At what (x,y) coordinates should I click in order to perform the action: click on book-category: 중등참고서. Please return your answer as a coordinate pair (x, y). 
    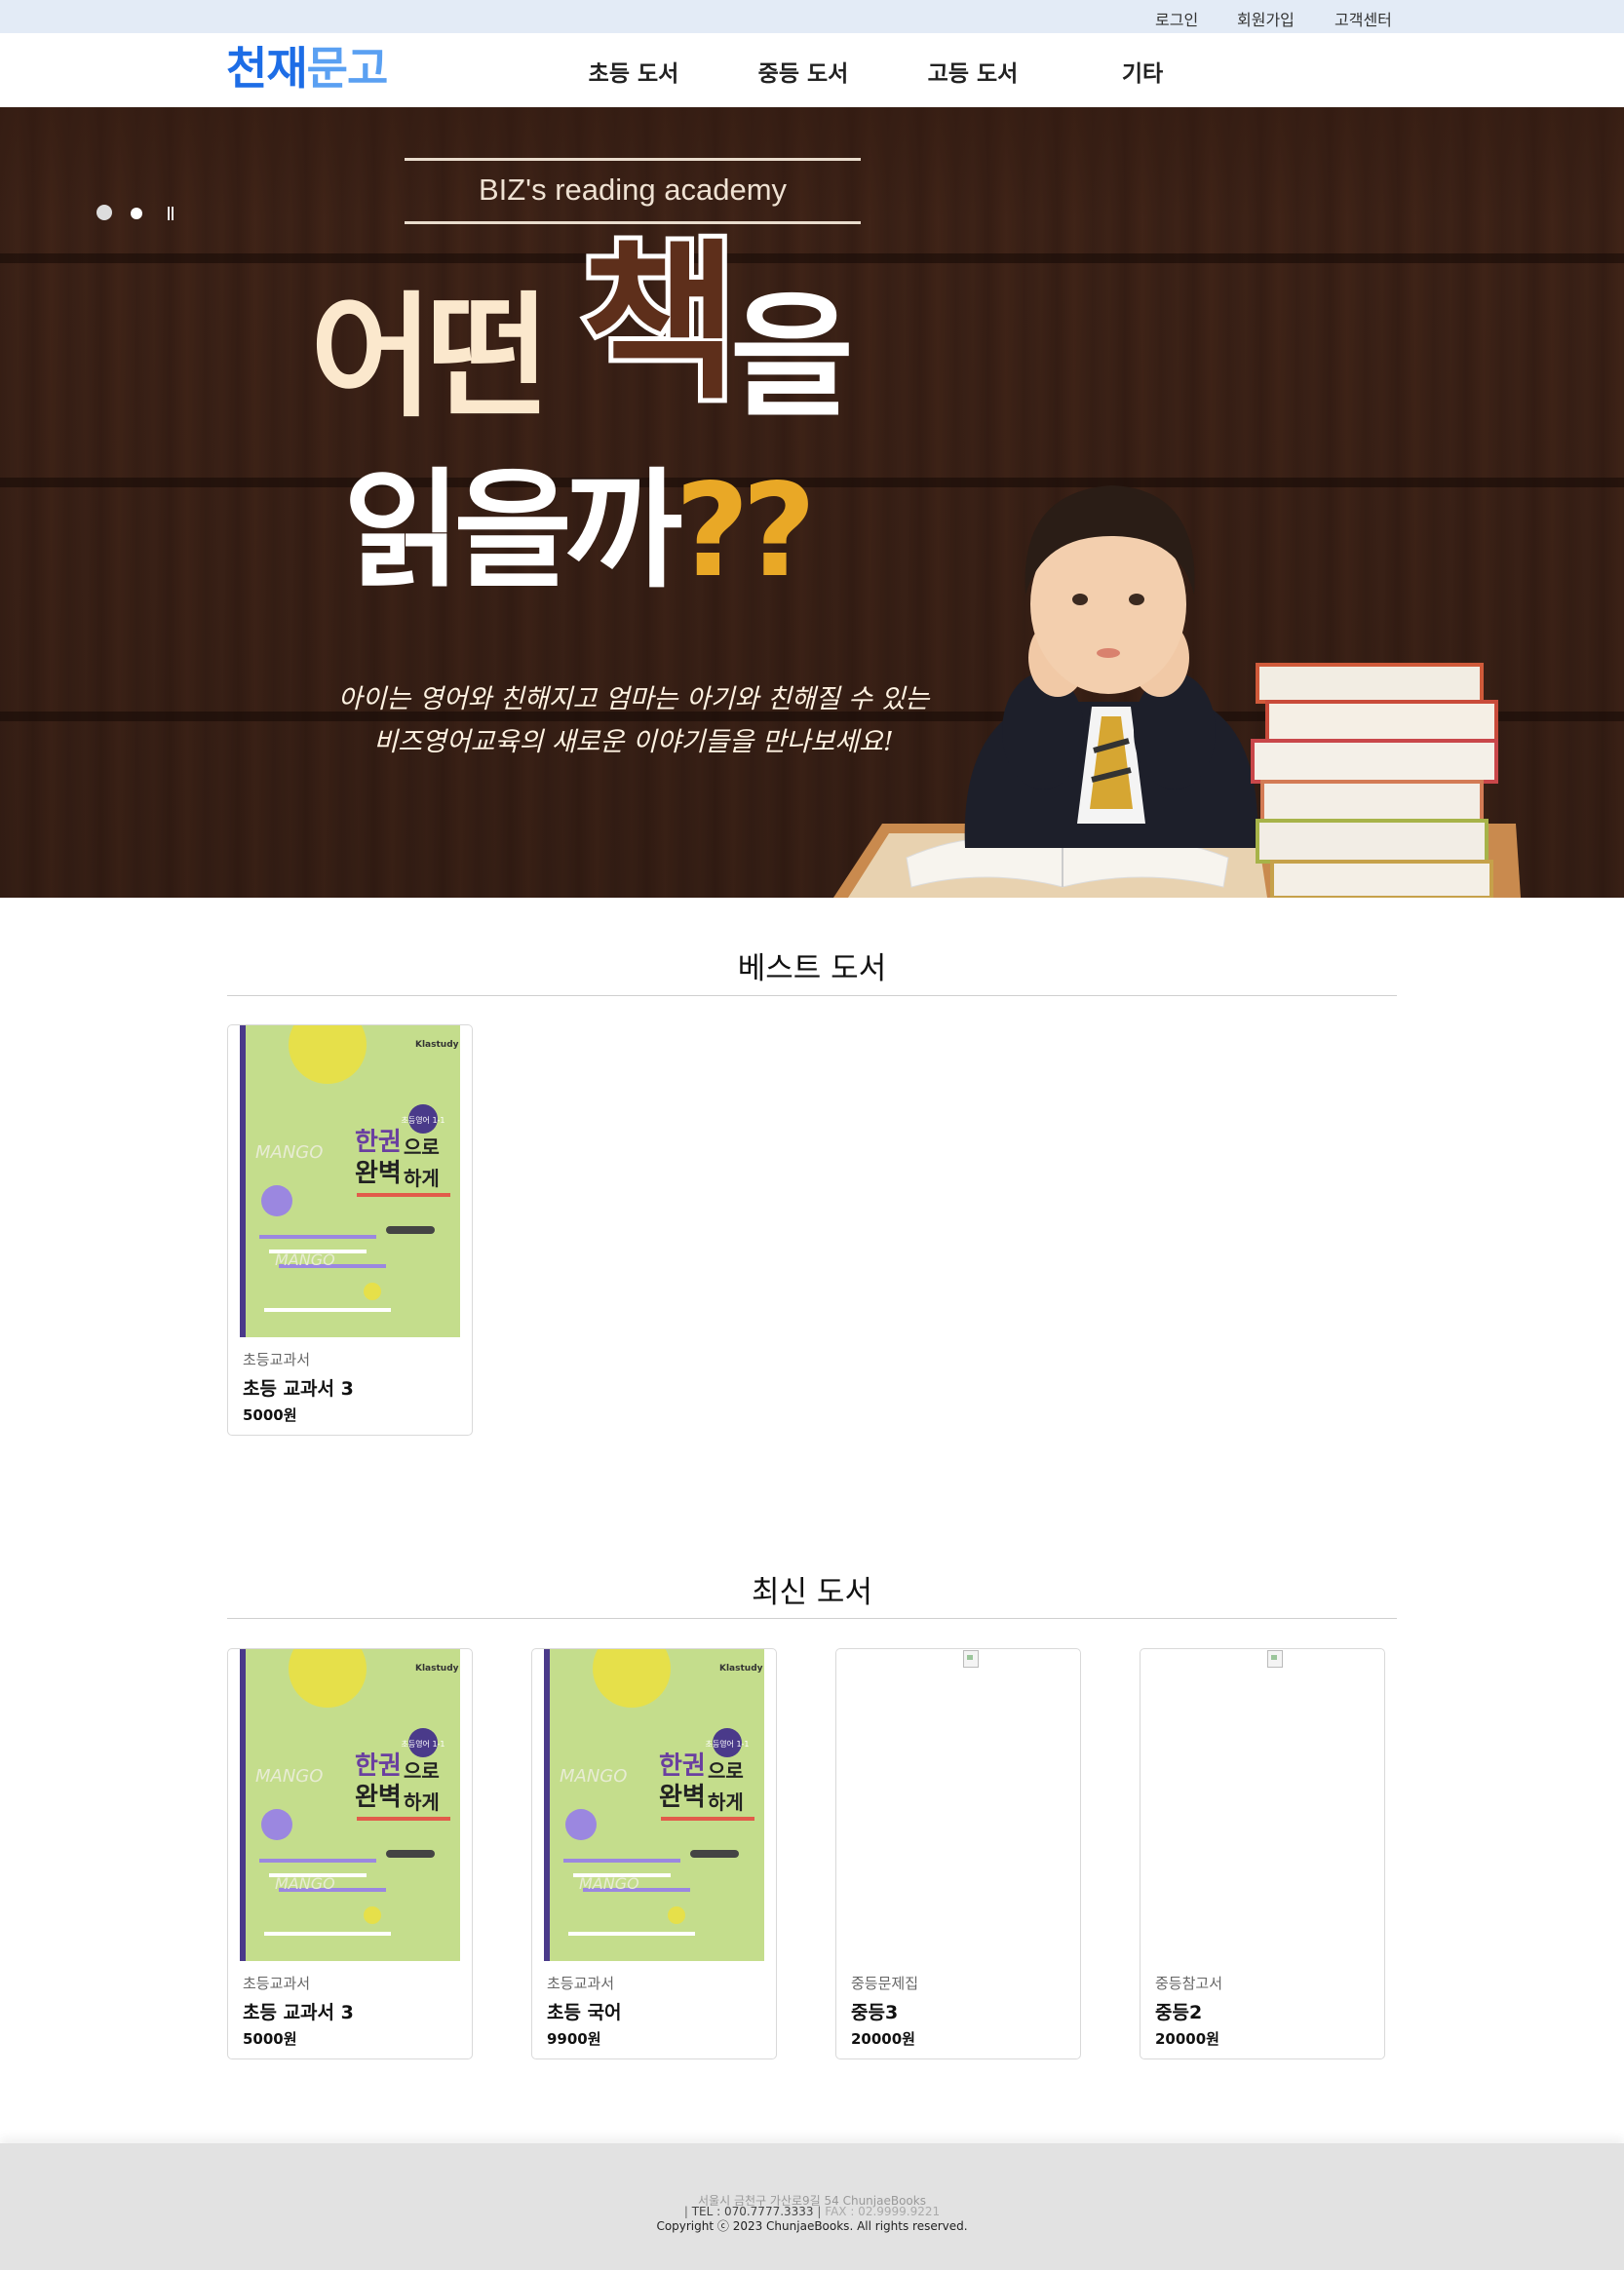
    Looking at the image, I should click on (1189, 1984).